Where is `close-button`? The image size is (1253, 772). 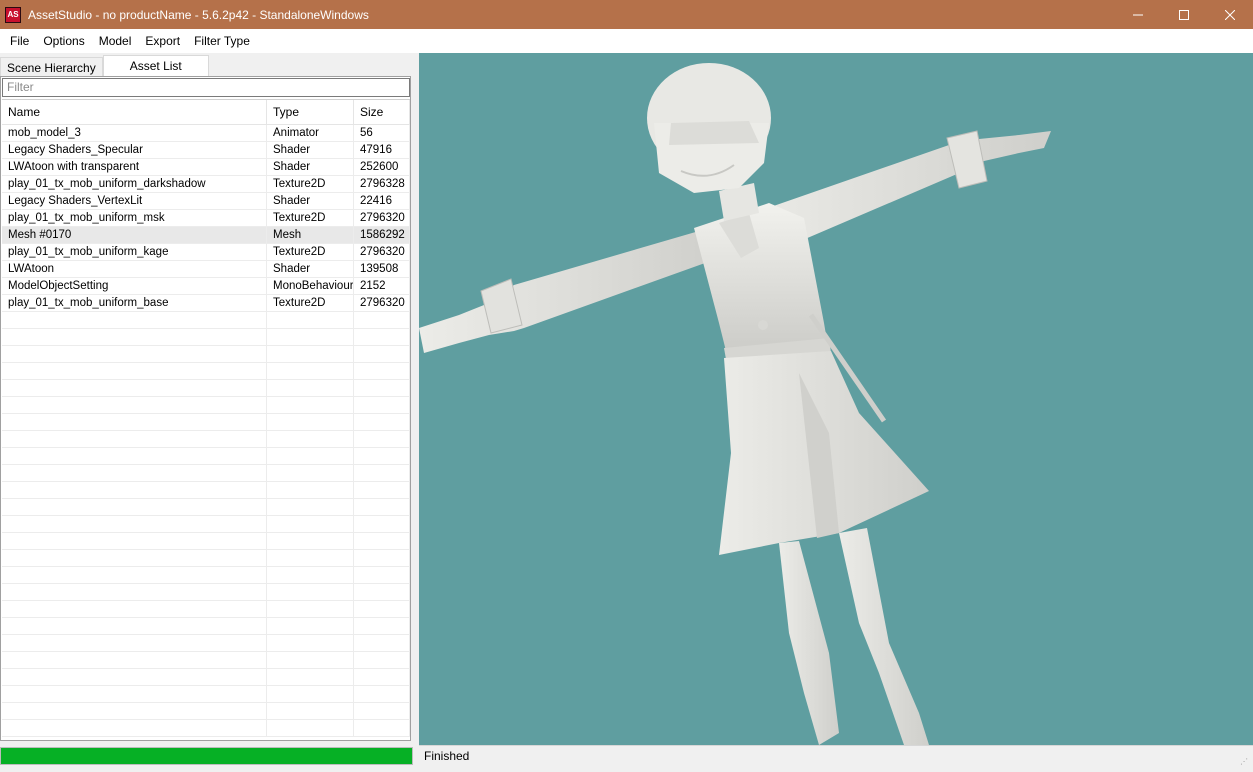
close-button is located at coordinates (1230, 14).